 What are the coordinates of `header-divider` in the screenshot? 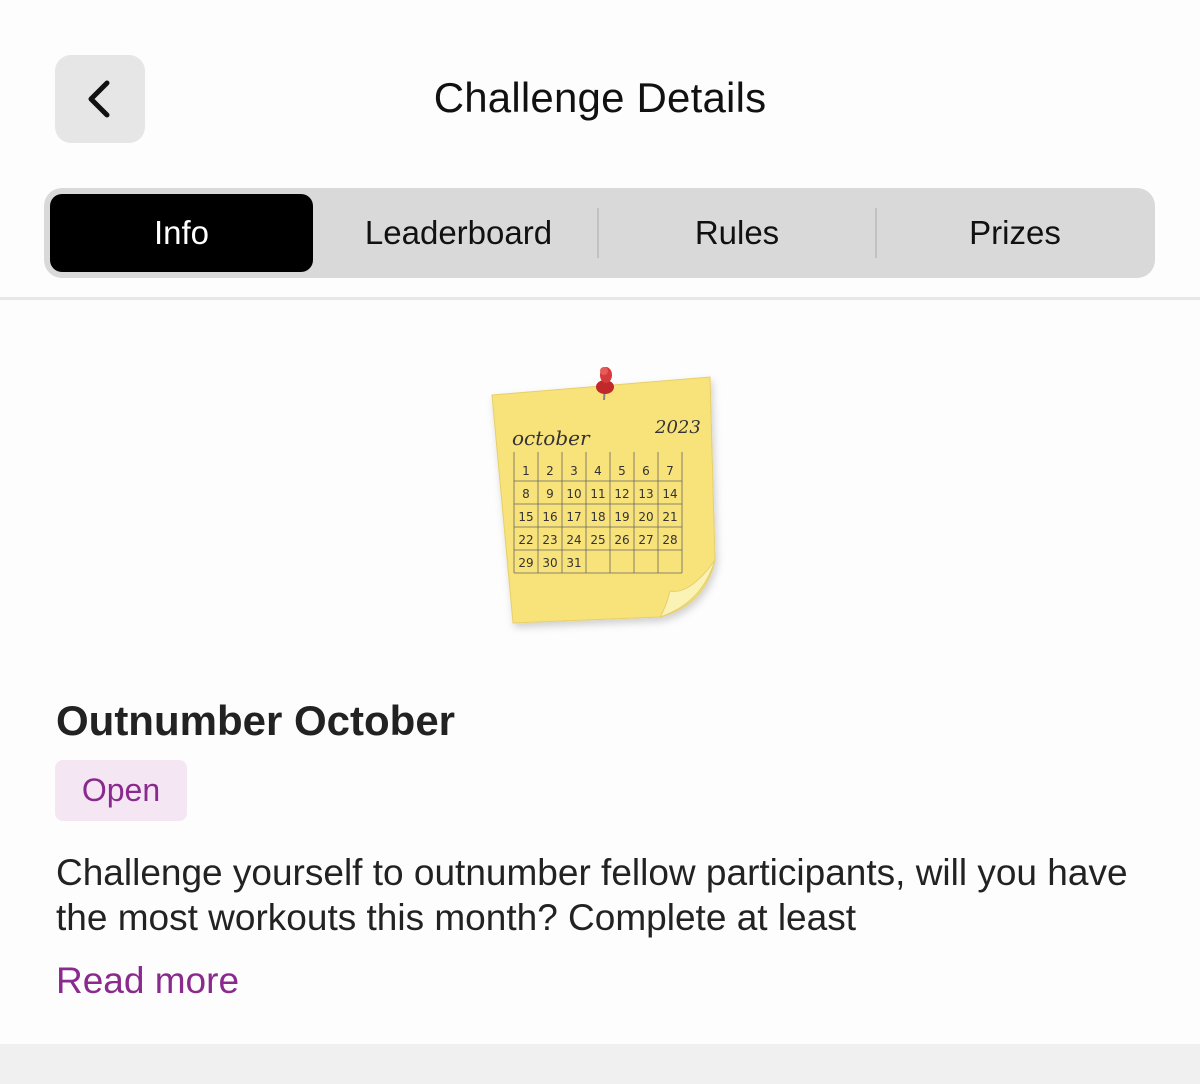 It's located at (600, 298).